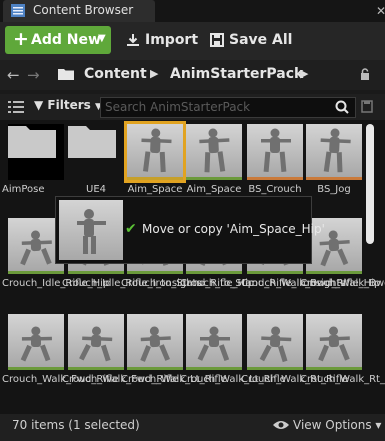  I want to click on chevron-down-icon: ▾, so click(378, 425).